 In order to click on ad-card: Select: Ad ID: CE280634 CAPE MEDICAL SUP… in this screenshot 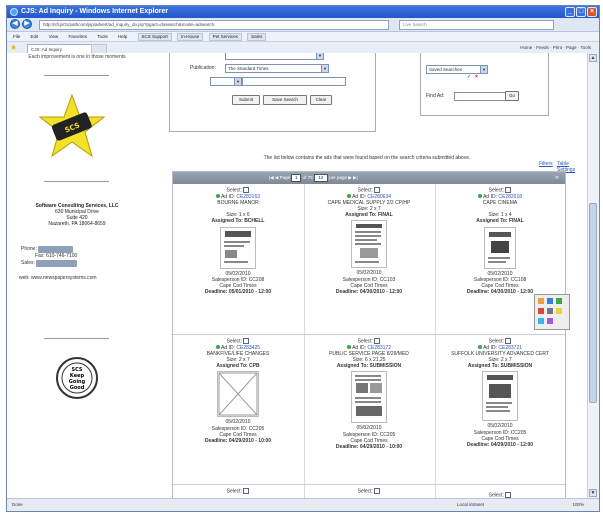, I will do `click(369, 241)`.